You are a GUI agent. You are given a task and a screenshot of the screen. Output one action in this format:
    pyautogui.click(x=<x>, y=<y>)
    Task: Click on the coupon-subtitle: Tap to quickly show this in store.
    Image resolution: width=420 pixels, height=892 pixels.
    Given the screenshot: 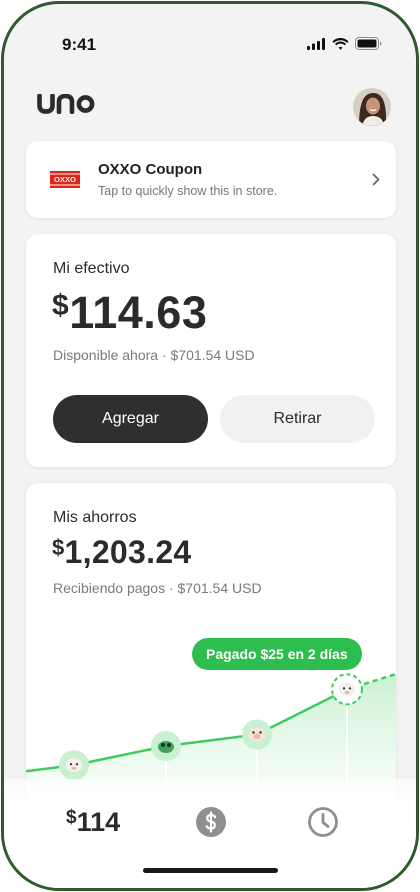 What is the action you would take?
    pyautogui.click(x=188, y=191)
    